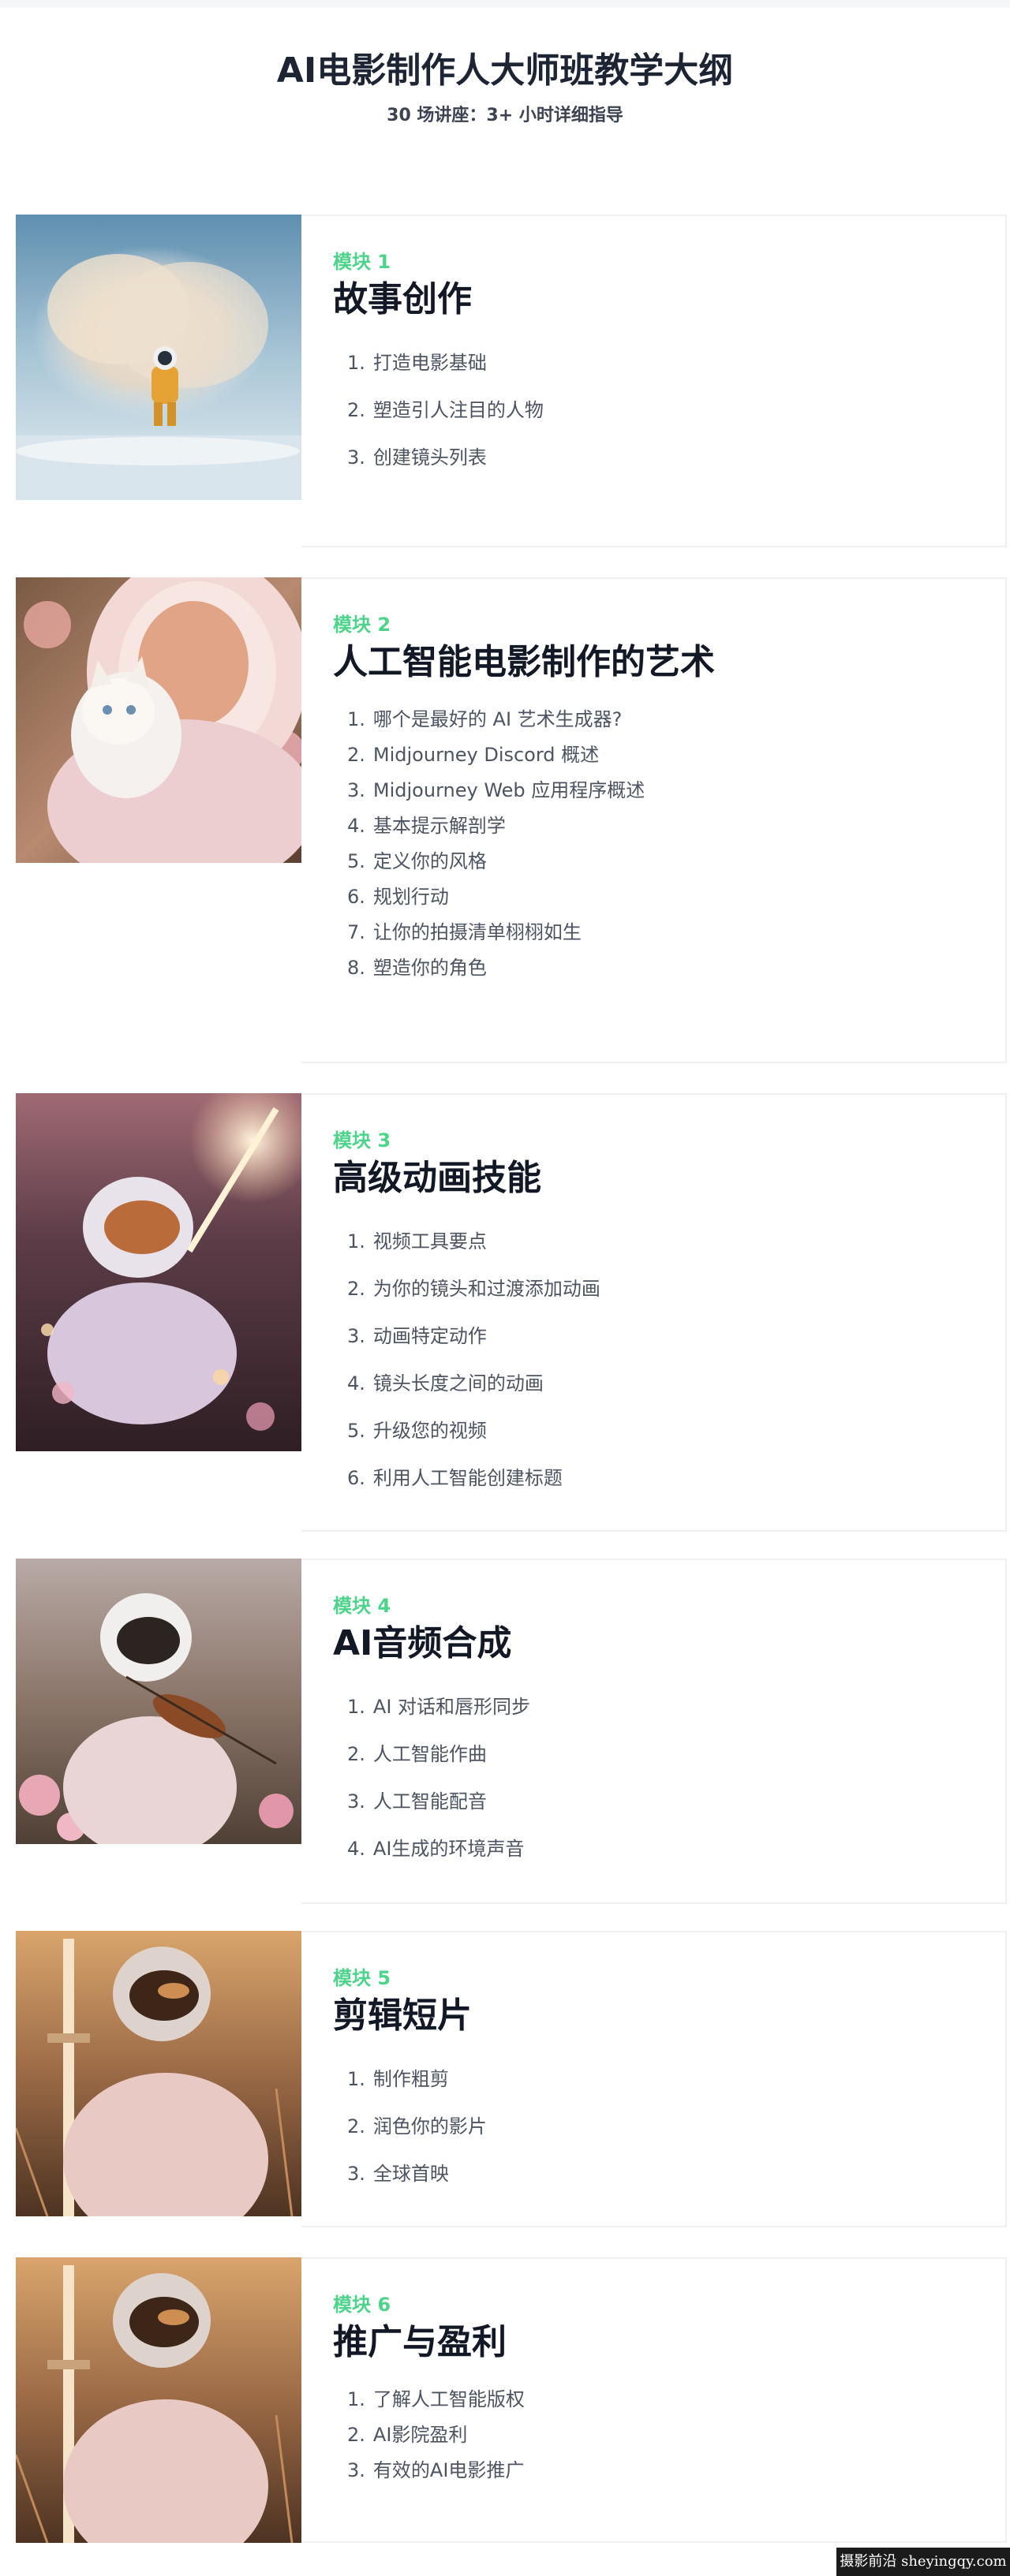 The width and height of the screenshot is (1010, 2576). I want to click on lesson-list: 1. 打造电影基础 2. 塑造引人注目的人物 3. 创建镜头列表, so click(445, 410).